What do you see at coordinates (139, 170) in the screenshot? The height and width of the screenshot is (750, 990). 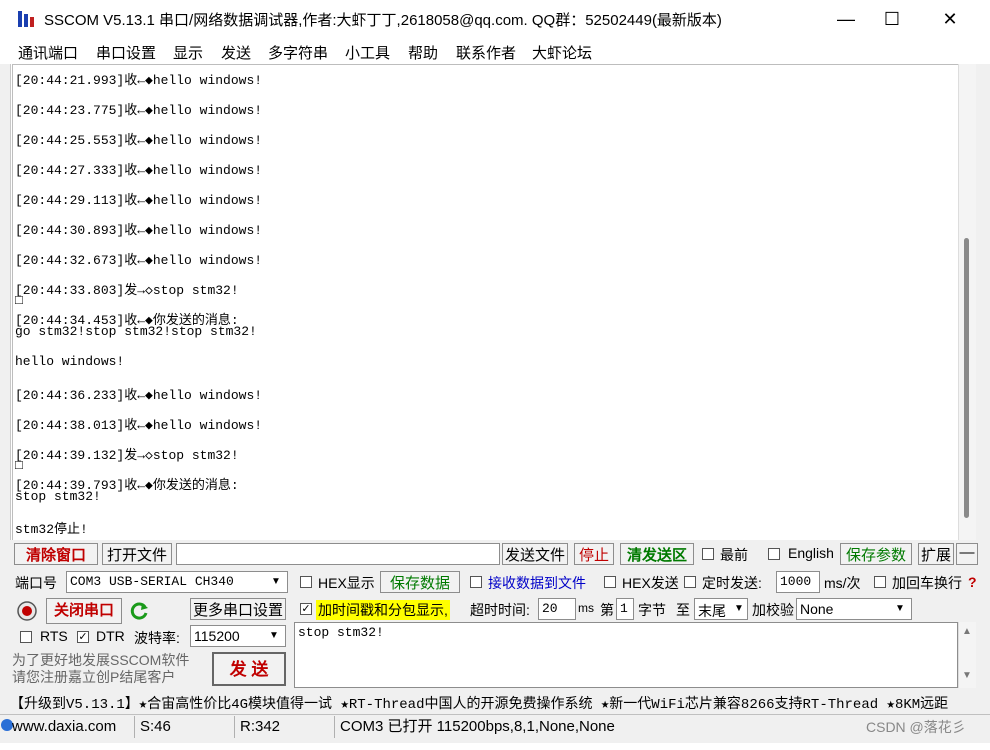 I see `log-line: [20:44:27.333]收←◆hello windows!` at bounding box center [139, 170].